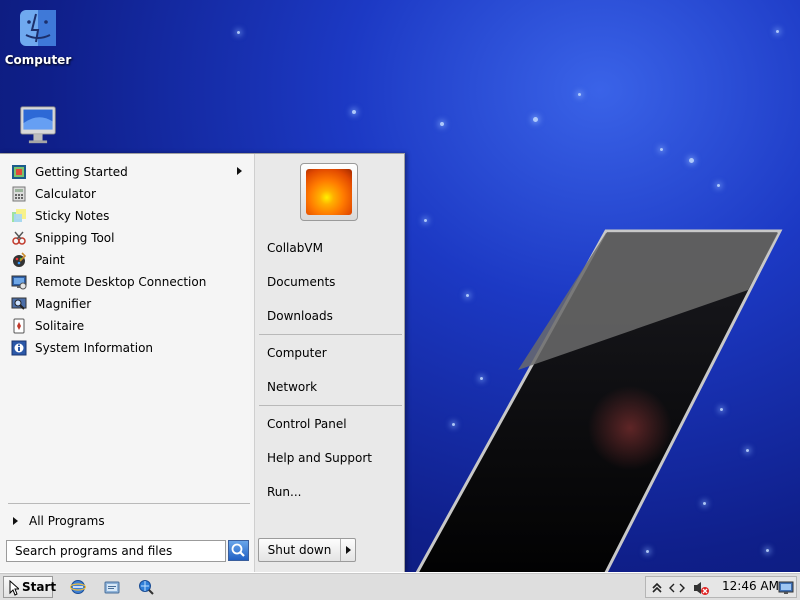 Image resolution: width=800 pixels, height=600 pixels. I want to click on system-information-icon, so click(19, 348).